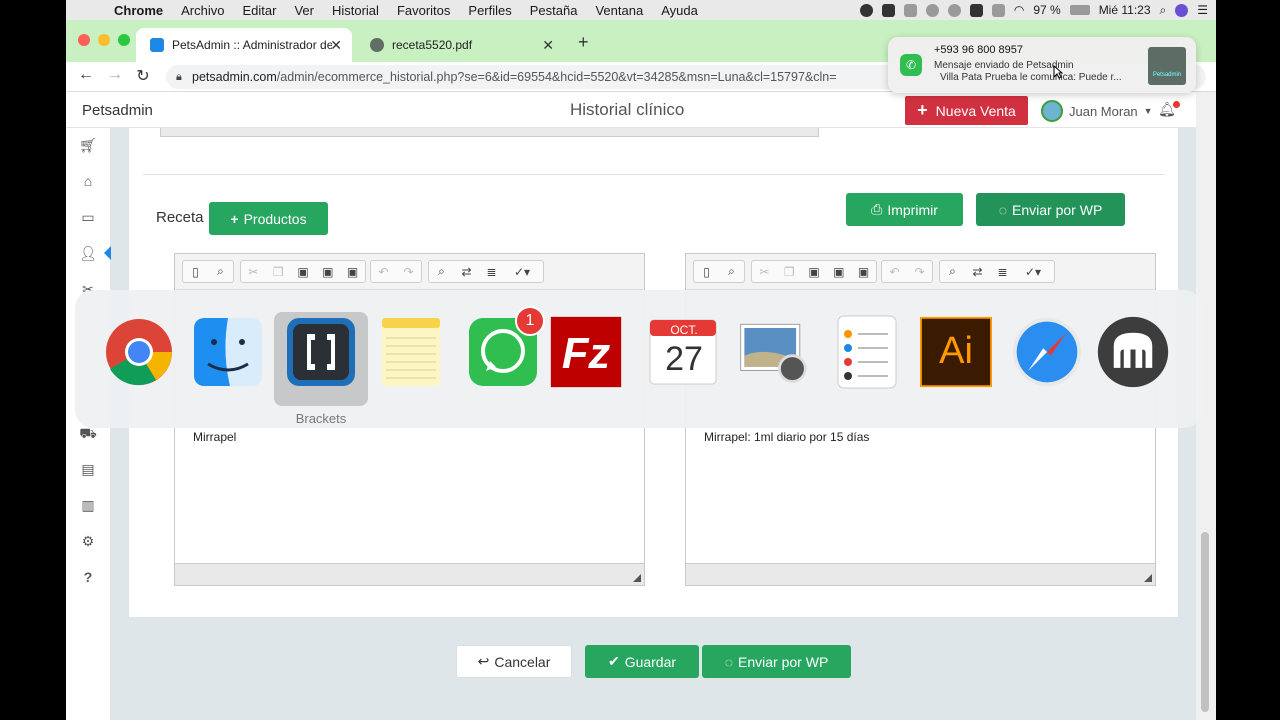 The height and width of the screenshot is (720, 1280). Describe the element at coordinates (979, 50) in the screenshot. I see `notification-sender: +593 96 800 8957` at that location.